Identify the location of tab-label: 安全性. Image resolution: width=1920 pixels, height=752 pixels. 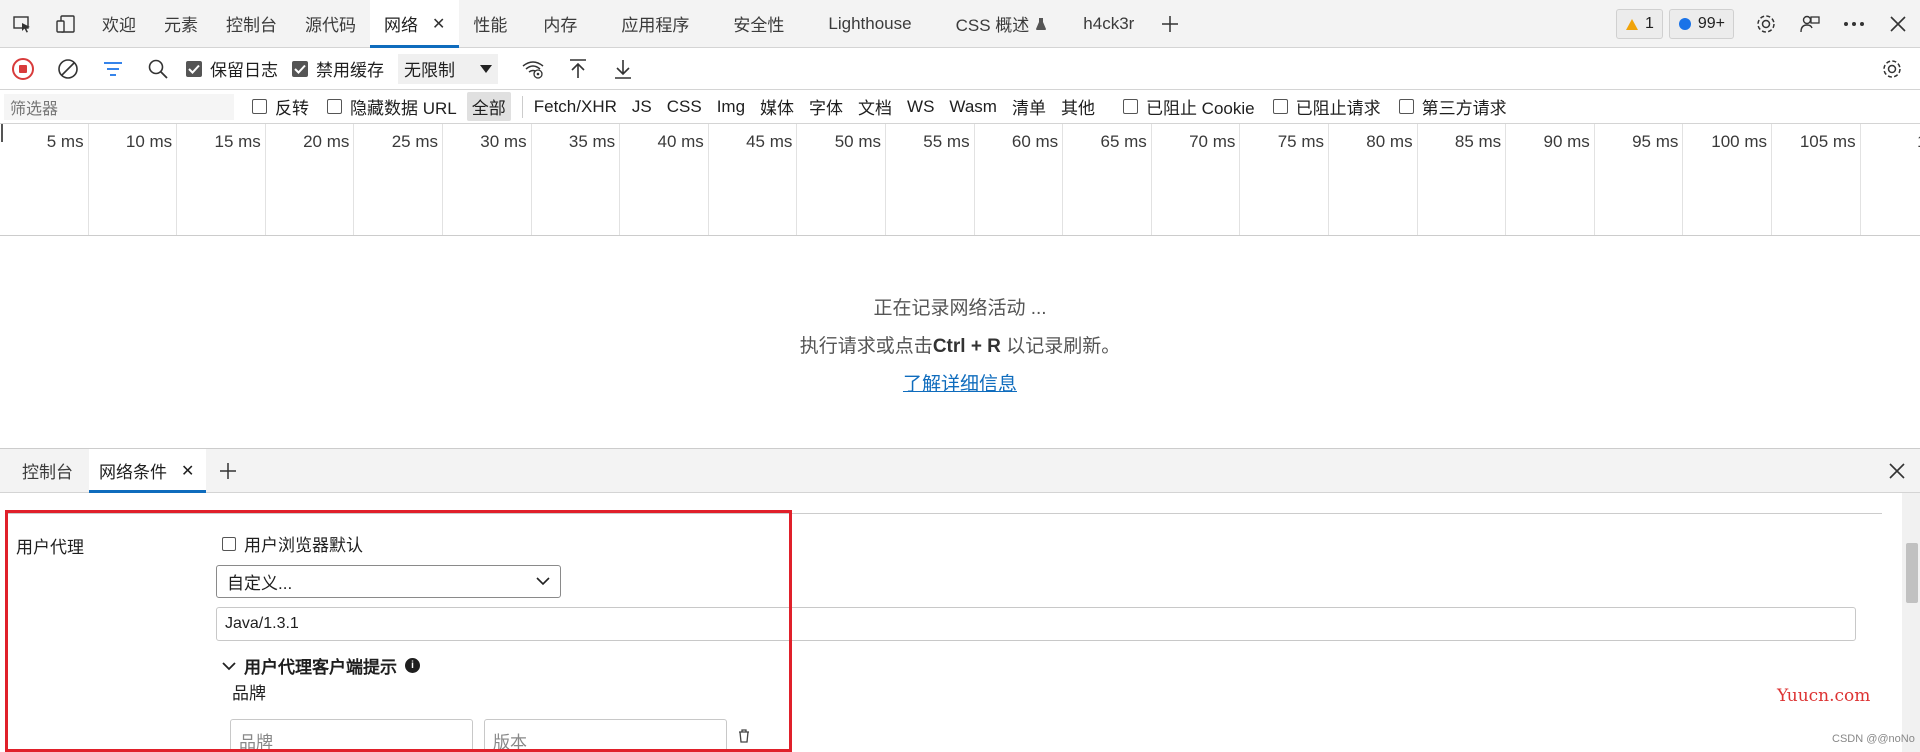
(759, 25).